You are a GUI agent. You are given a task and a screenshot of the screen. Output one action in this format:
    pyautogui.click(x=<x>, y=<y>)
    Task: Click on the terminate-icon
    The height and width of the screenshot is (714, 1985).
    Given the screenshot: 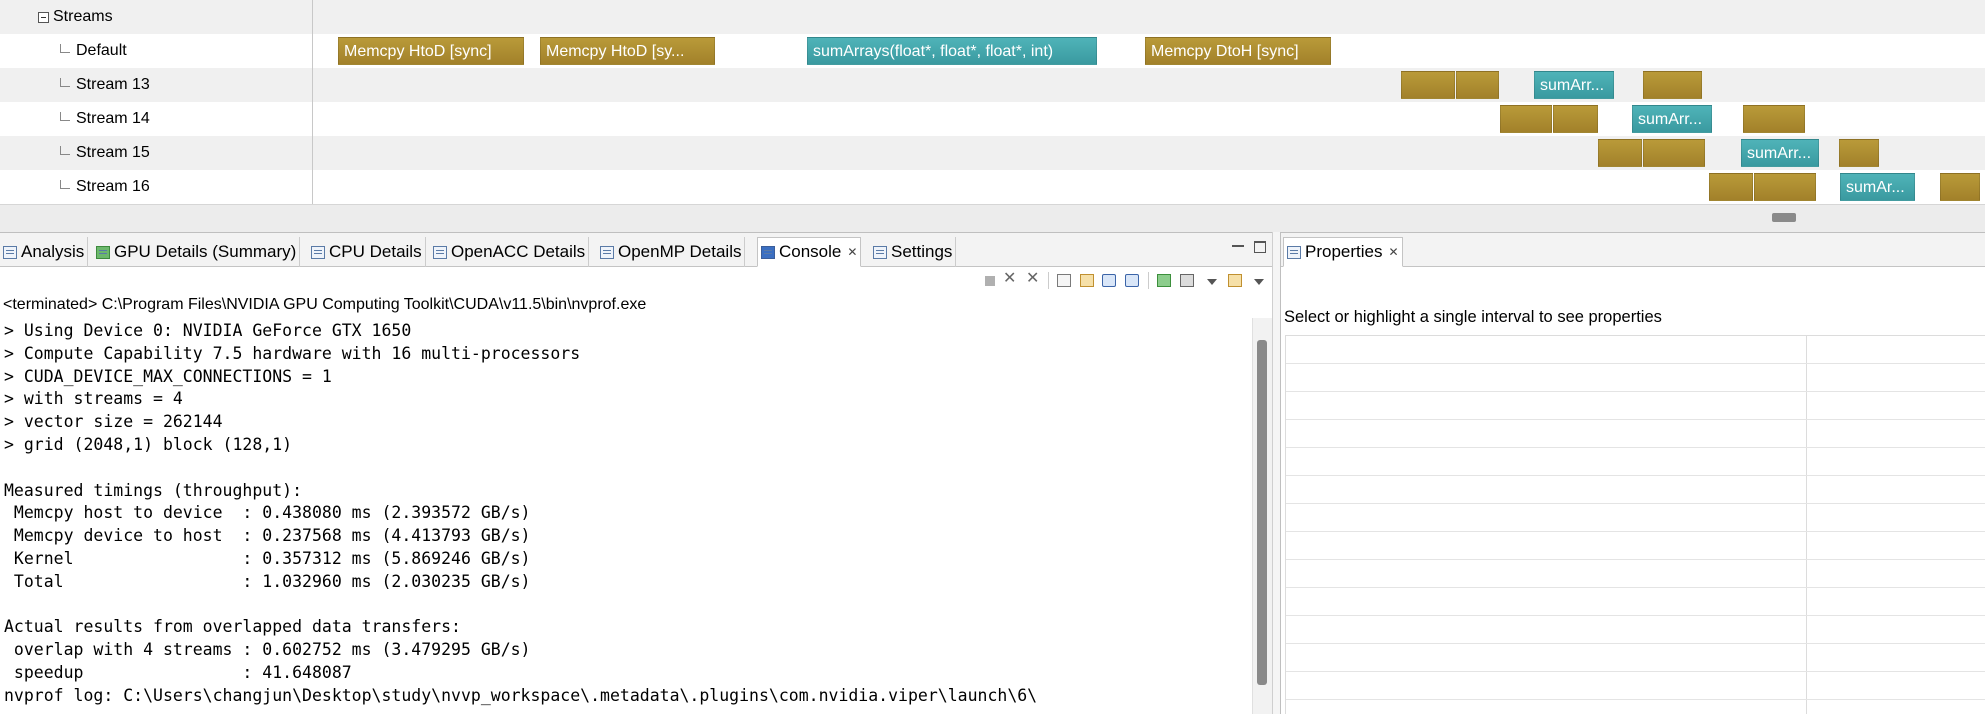 What is the action you would take?
    pyautogui.click(x=990, y=281)
    